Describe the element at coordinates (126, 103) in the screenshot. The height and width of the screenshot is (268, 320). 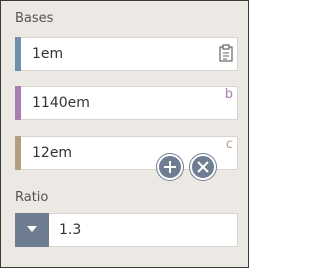
I see `base-field-b: 1140em b` at that location.